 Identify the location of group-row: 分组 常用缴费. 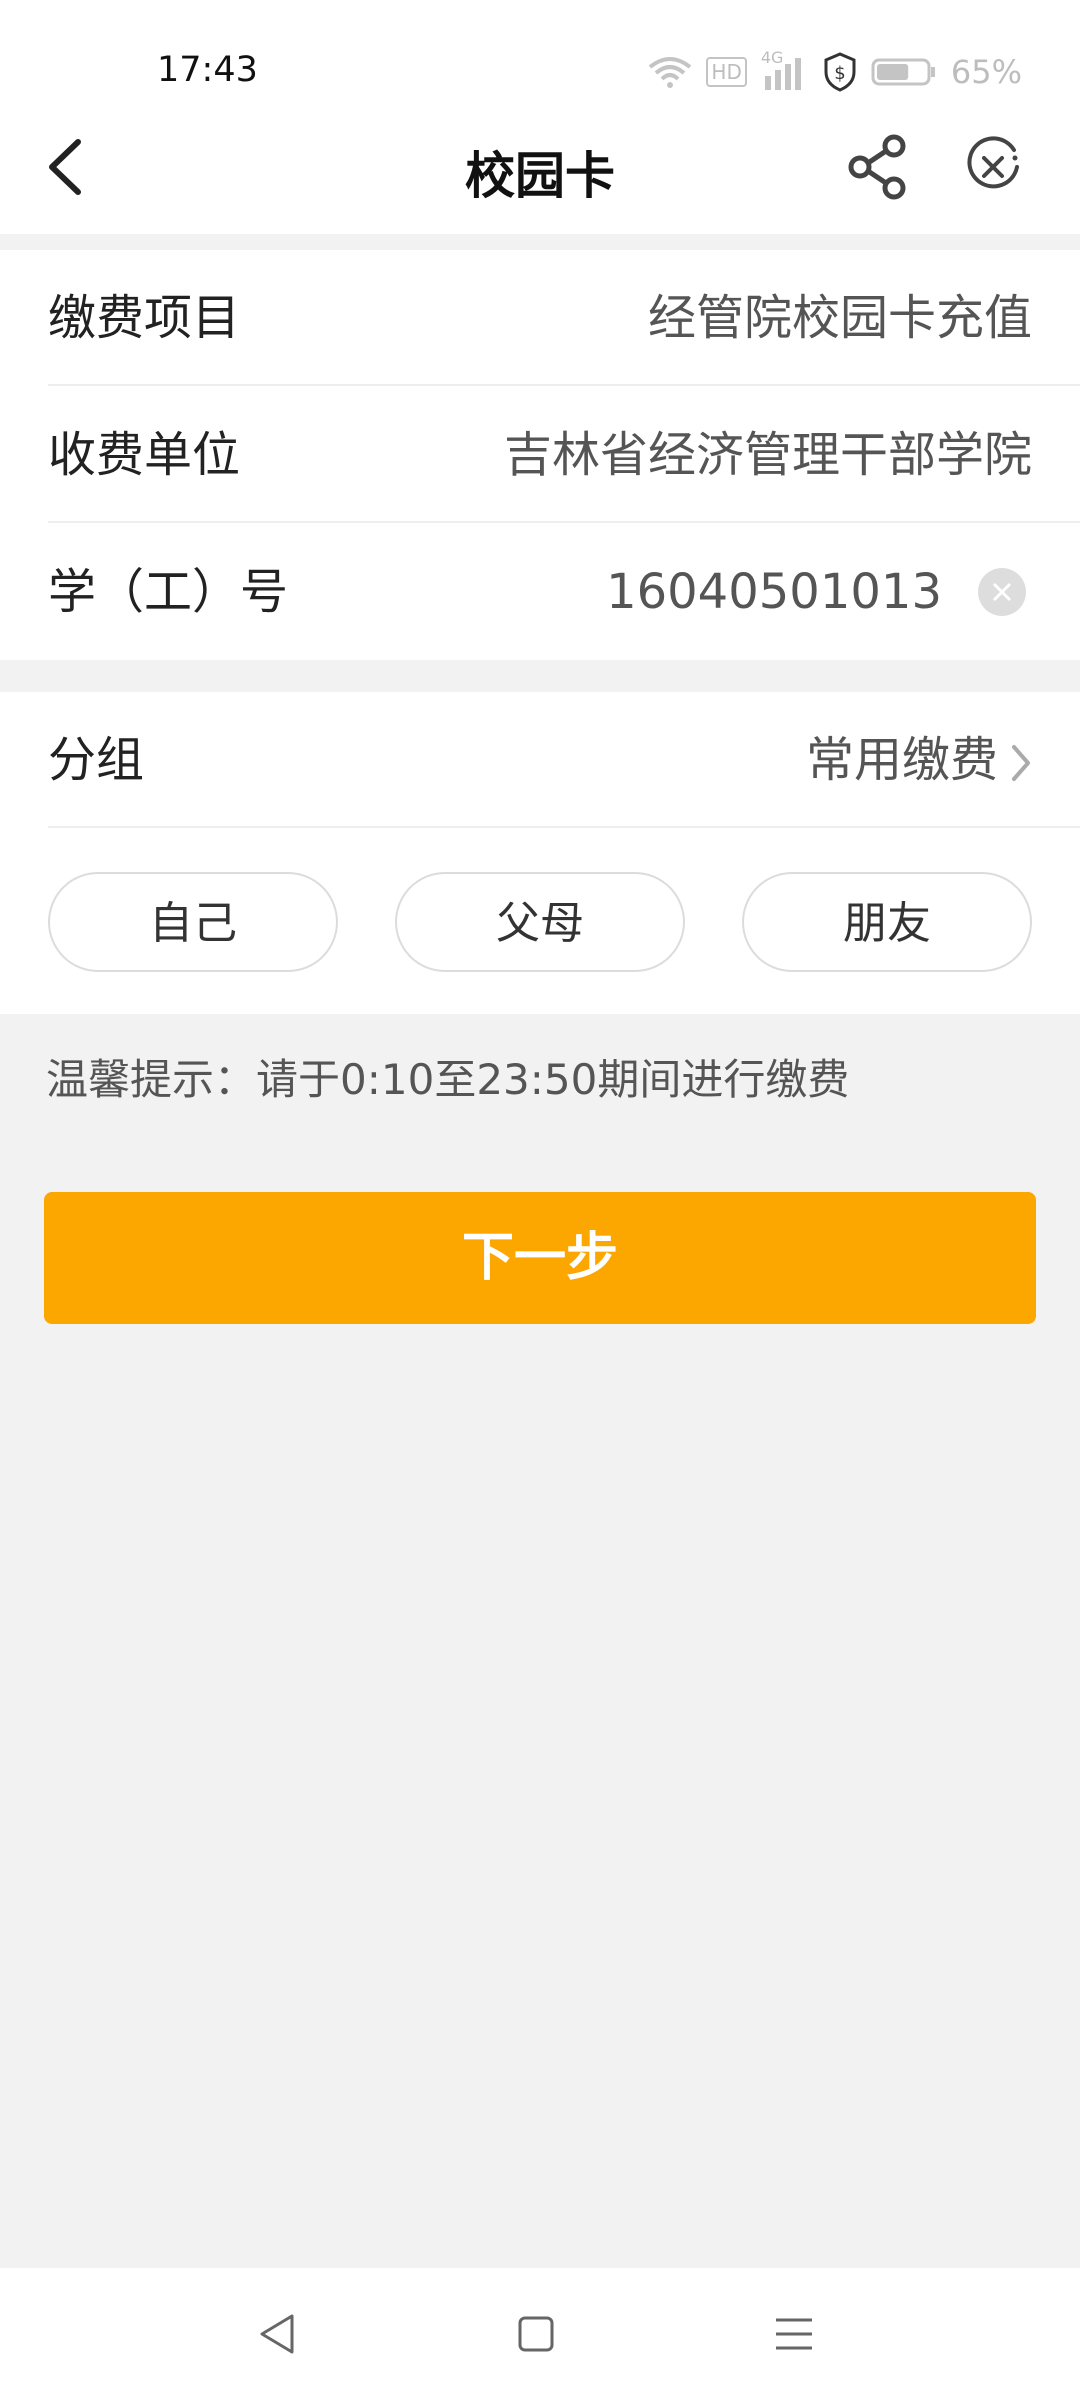
(564, 760).